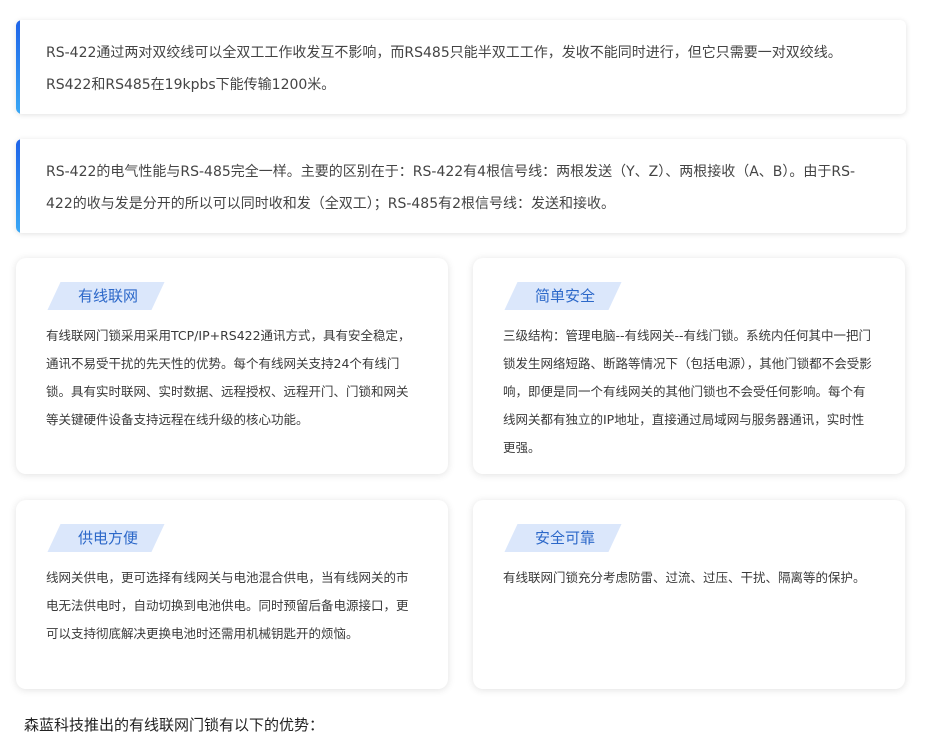  I want to click on card-title-tag: 供电方便, so click(107, 538).